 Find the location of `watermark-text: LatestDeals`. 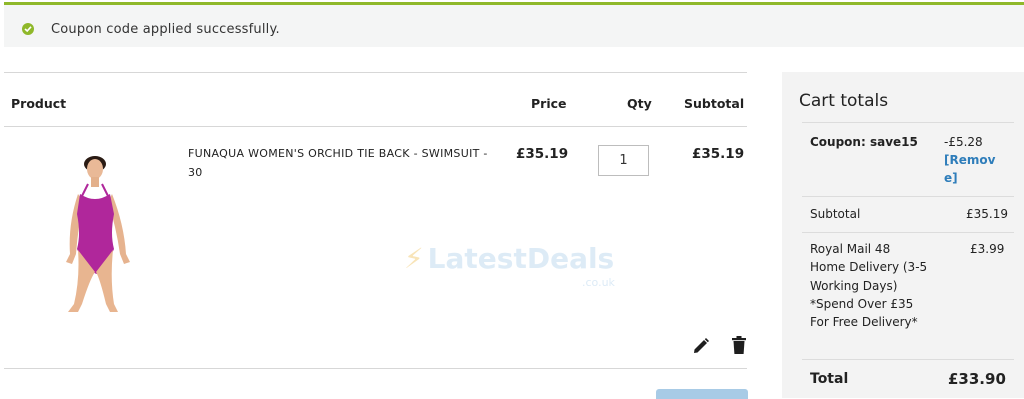

watermark-text: LatestDeals is located at coordinates (521, 258).